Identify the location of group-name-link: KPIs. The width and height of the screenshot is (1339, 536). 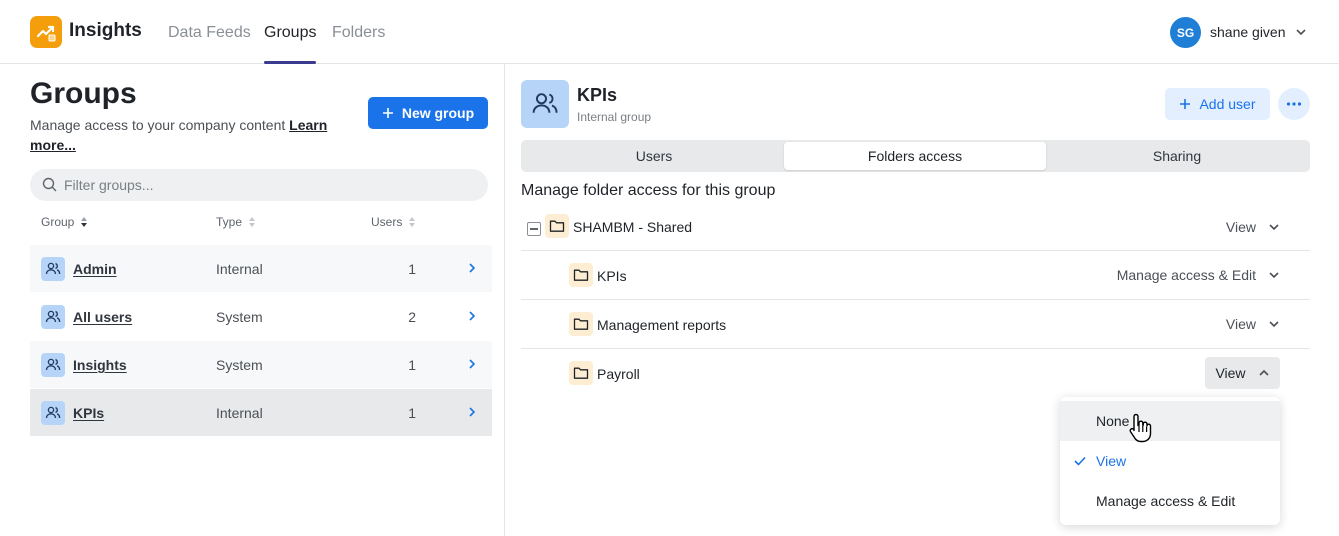
(88, 413).